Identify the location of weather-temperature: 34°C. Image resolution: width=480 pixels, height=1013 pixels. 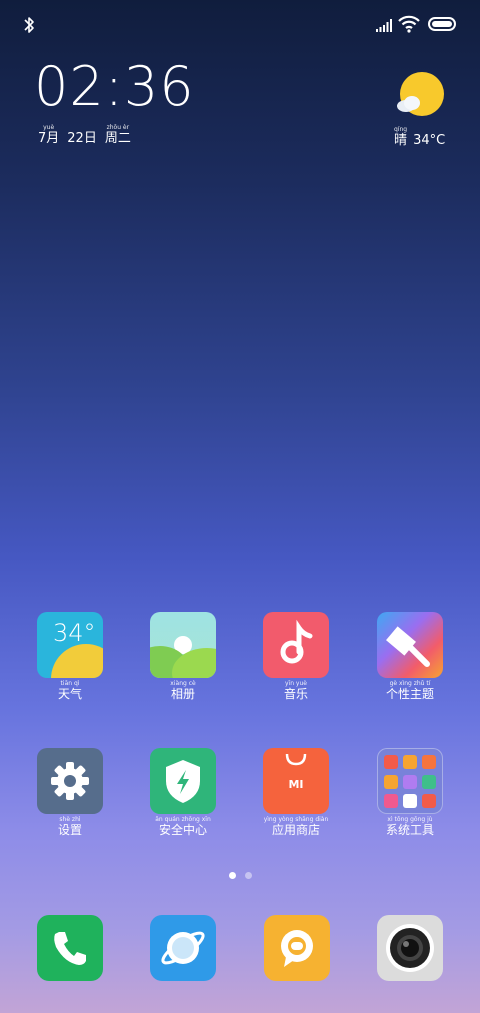
(429, 140).